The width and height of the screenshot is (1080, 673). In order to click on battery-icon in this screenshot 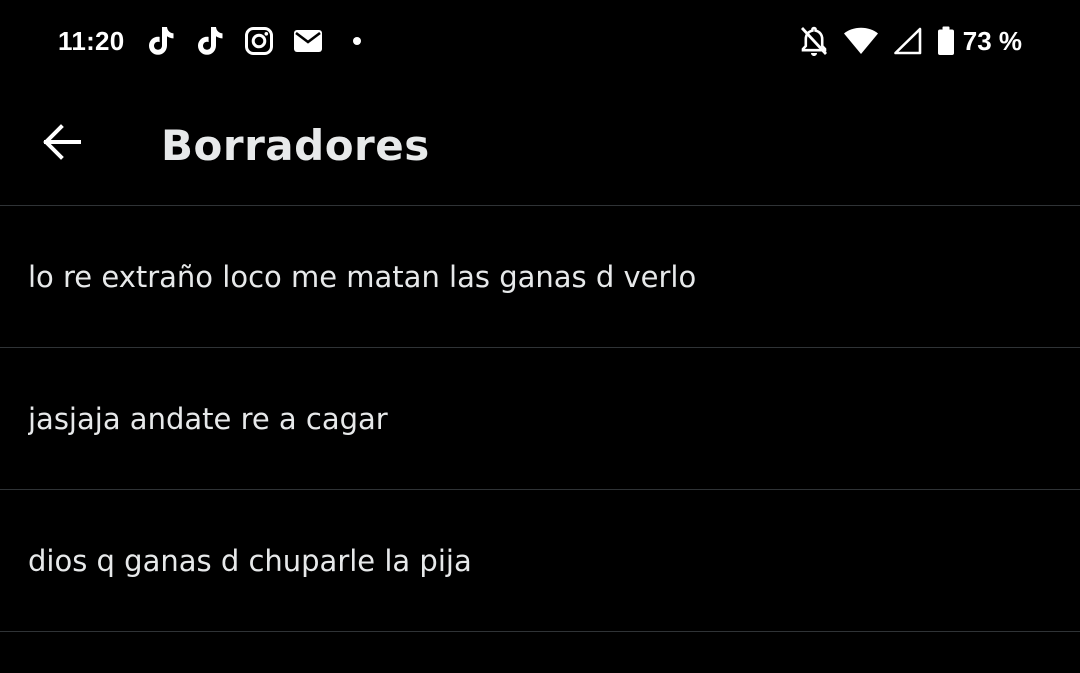, I will do `click(946, 41)`.